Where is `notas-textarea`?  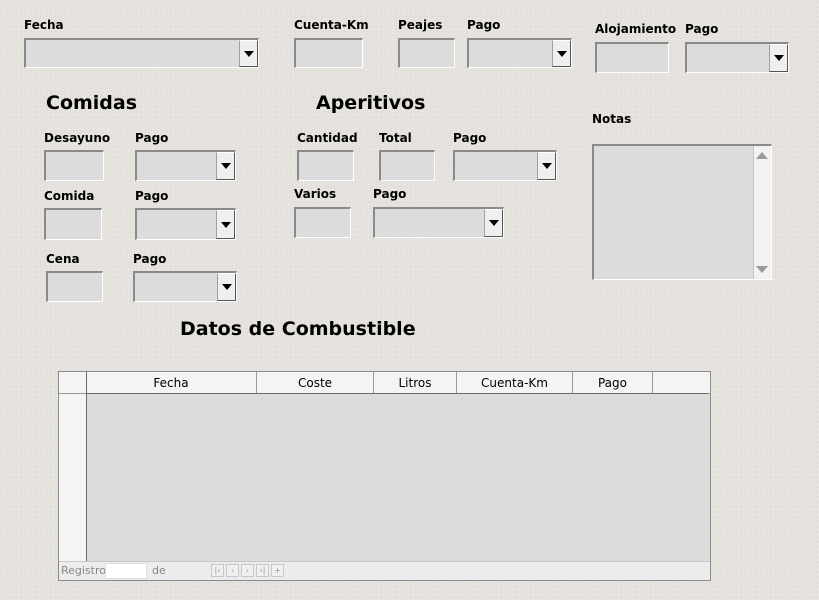 notas-textarea is located at coordinates (682, 212).